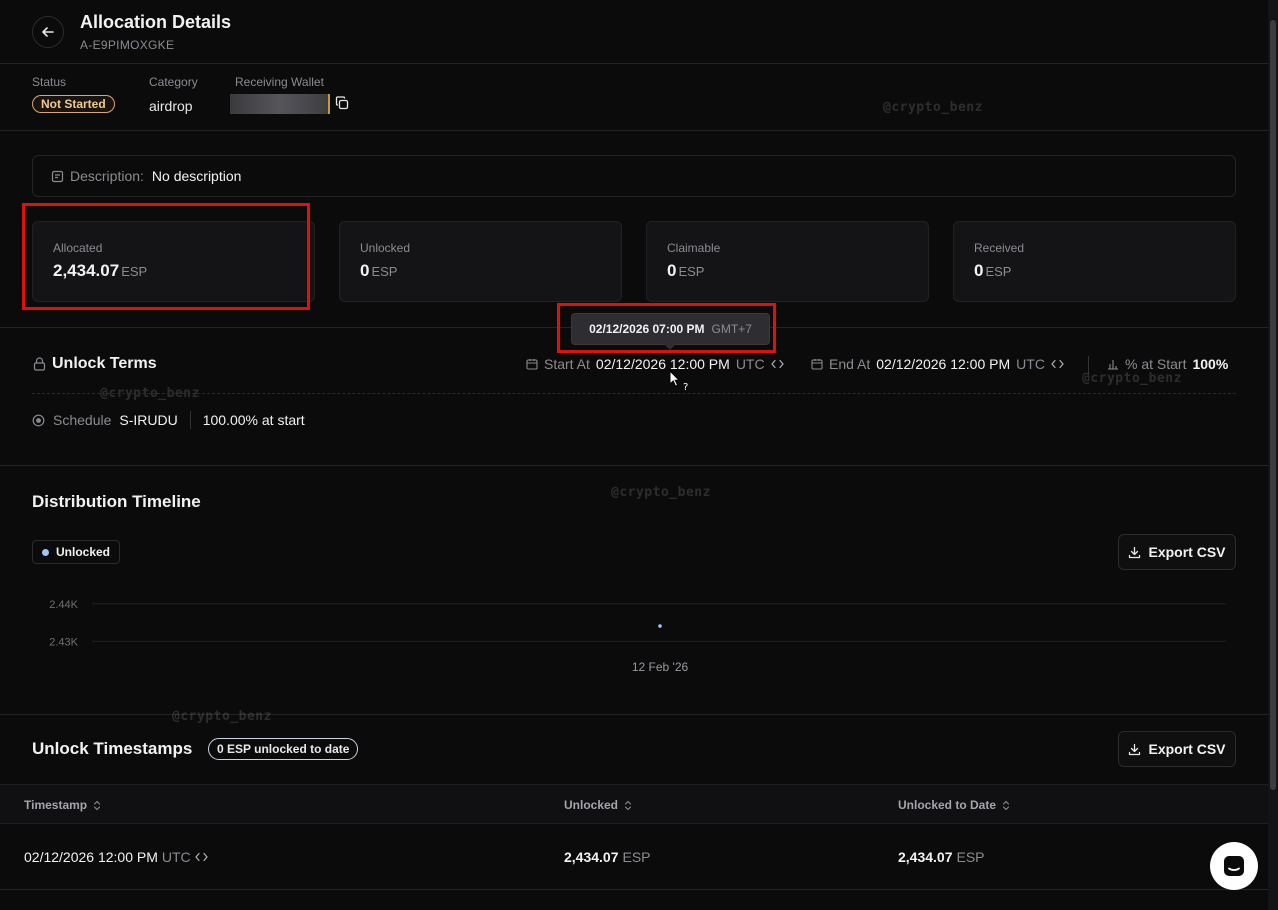 This screenshot has width=1278, height=910. Describe the element at coordinates (45, 552) in the screenshot. I see `legend-dot` at that location.